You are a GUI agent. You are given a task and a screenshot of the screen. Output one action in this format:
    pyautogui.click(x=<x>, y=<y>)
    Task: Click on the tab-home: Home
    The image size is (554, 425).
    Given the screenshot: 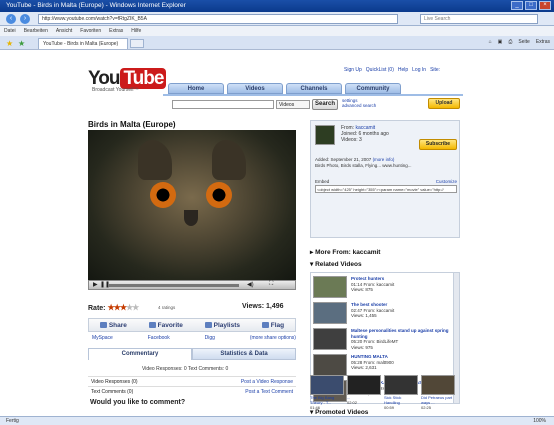 What is the action you would take?
    pyautogui.click(x=196, y=88)
    